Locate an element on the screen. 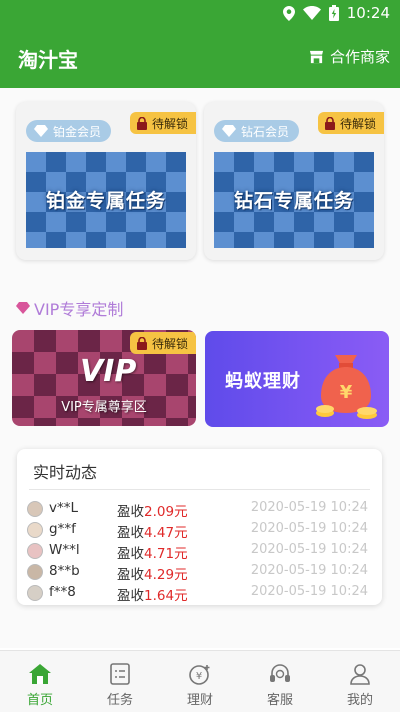 The width and height of the screenshot is (400, 712). shop-icon is located at coordinates (316, 57).